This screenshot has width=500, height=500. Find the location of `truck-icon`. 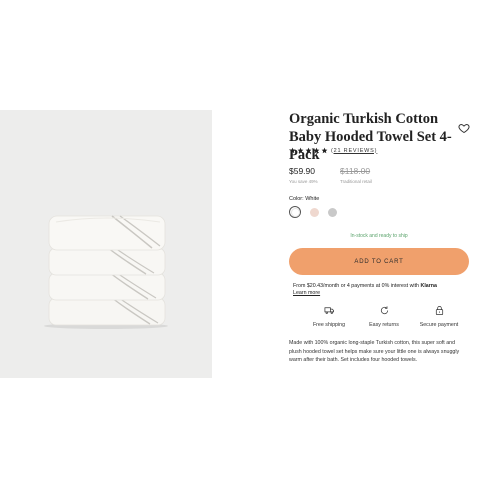

truck-icon is located at coordinates (329, 310).